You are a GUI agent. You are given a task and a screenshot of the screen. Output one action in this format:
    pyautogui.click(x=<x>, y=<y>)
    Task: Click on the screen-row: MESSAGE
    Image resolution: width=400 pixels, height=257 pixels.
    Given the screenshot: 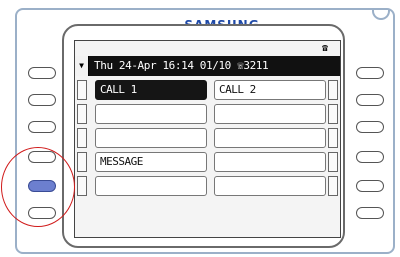 What is the action you would take?
    pyautogui.click(x=207, y=162)
    